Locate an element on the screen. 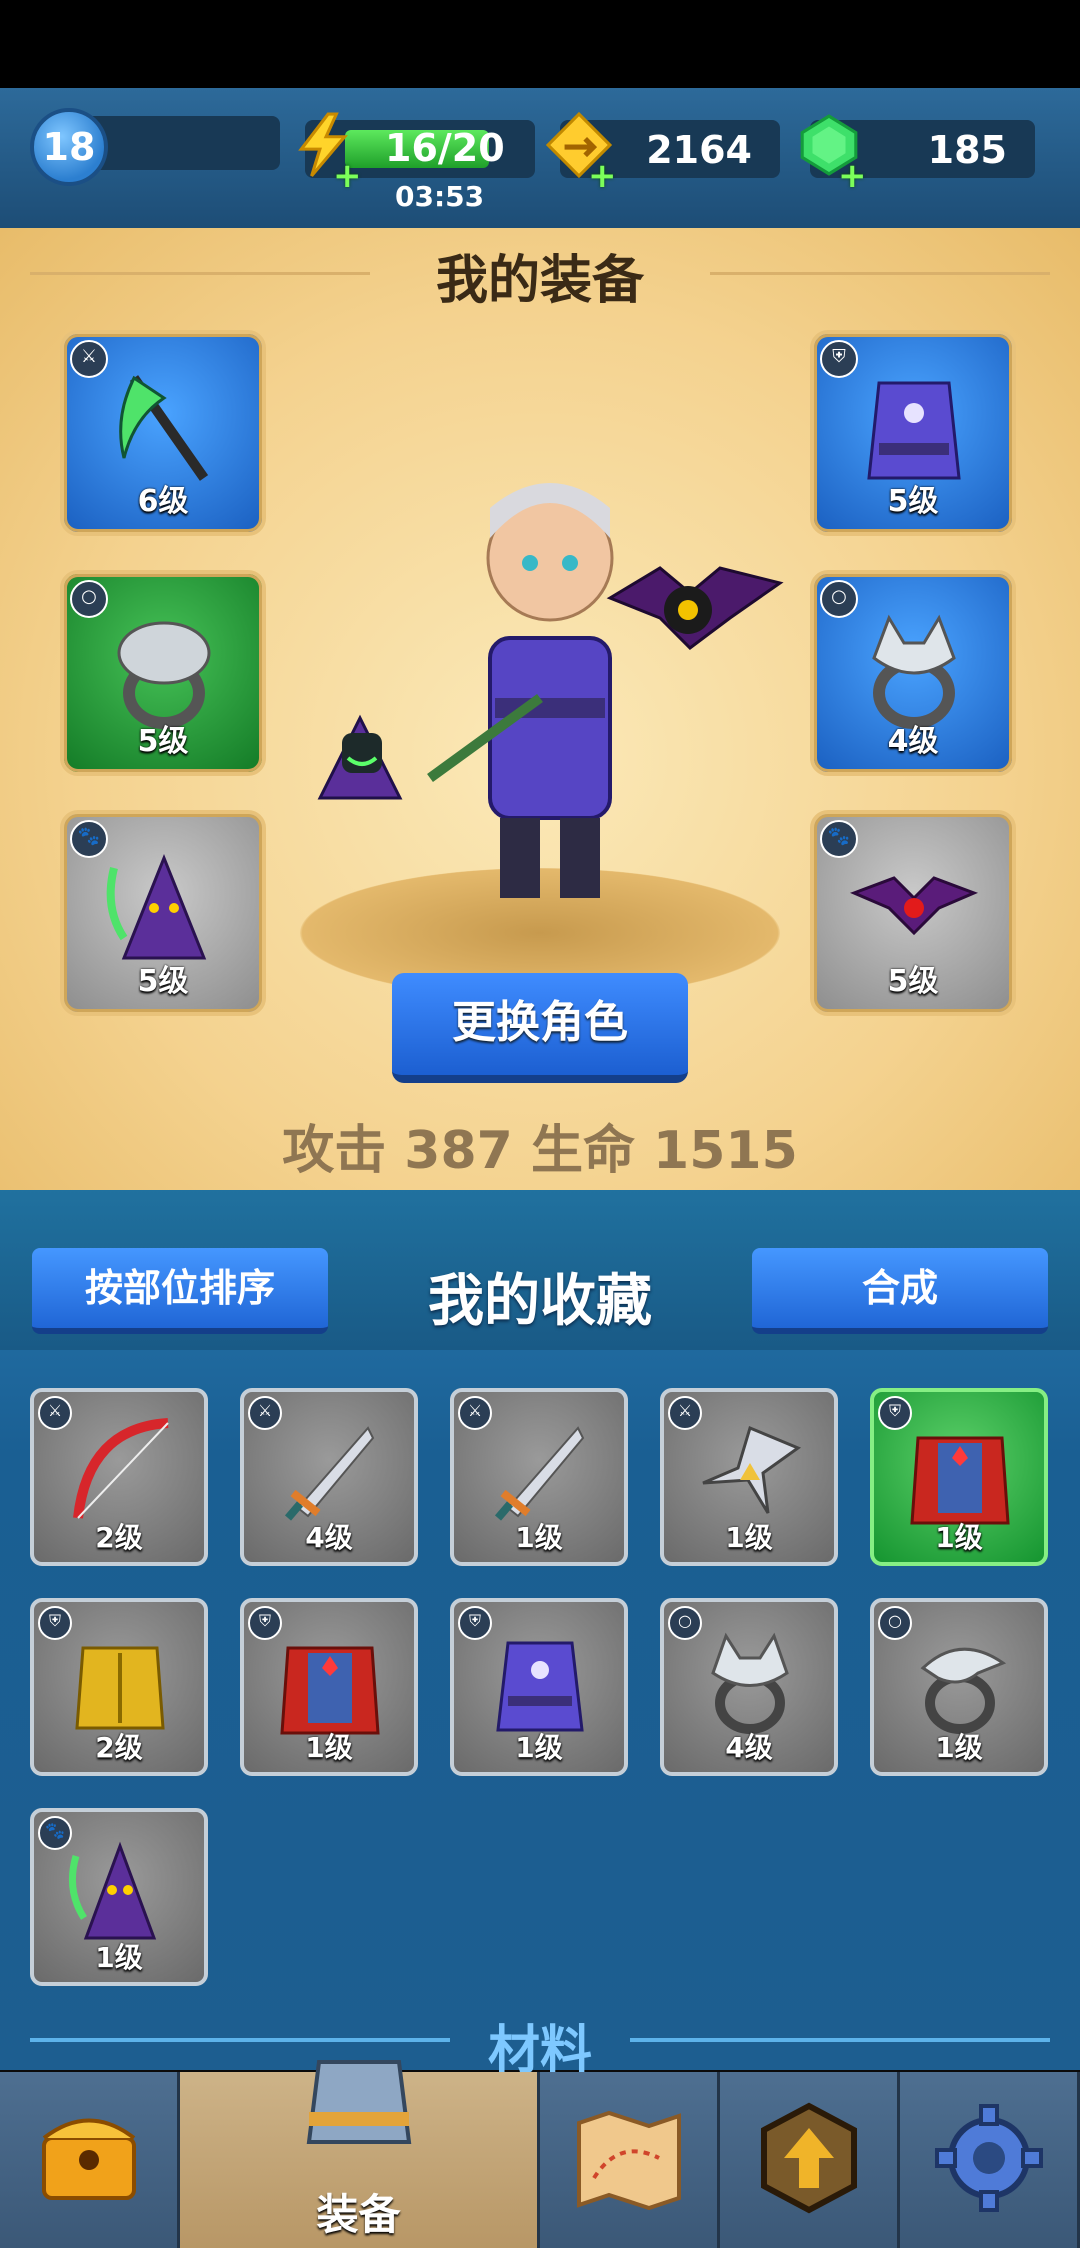 The height and width of the screenshot is (2248, 1080). bottom-nav: 装备 is located at coordinates (540, 2154).